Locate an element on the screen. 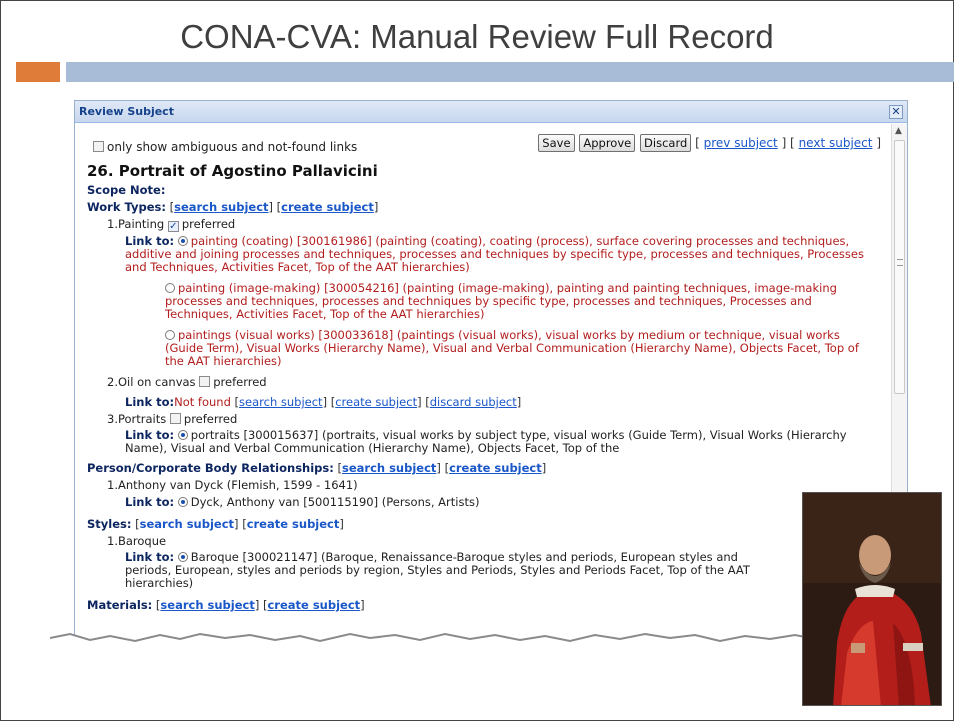 This screenshot has width=954, height=721. search-subject-link: search subject is located at coordinates (281, 402).